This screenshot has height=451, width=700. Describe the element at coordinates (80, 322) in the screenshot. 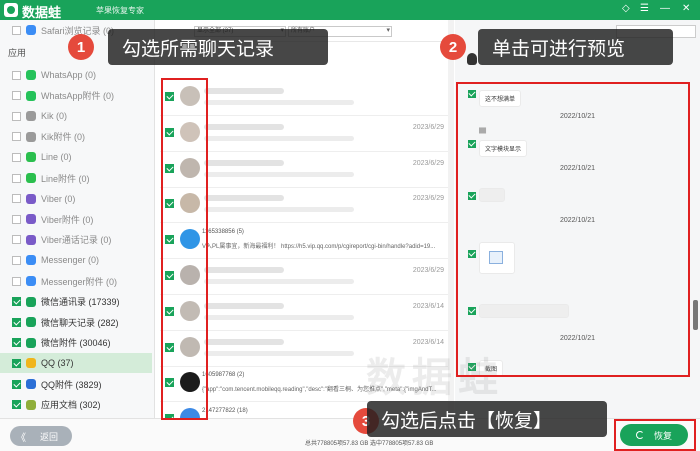

I see `sidebar-item-label: 微信聊天记录 (282)` at that location.